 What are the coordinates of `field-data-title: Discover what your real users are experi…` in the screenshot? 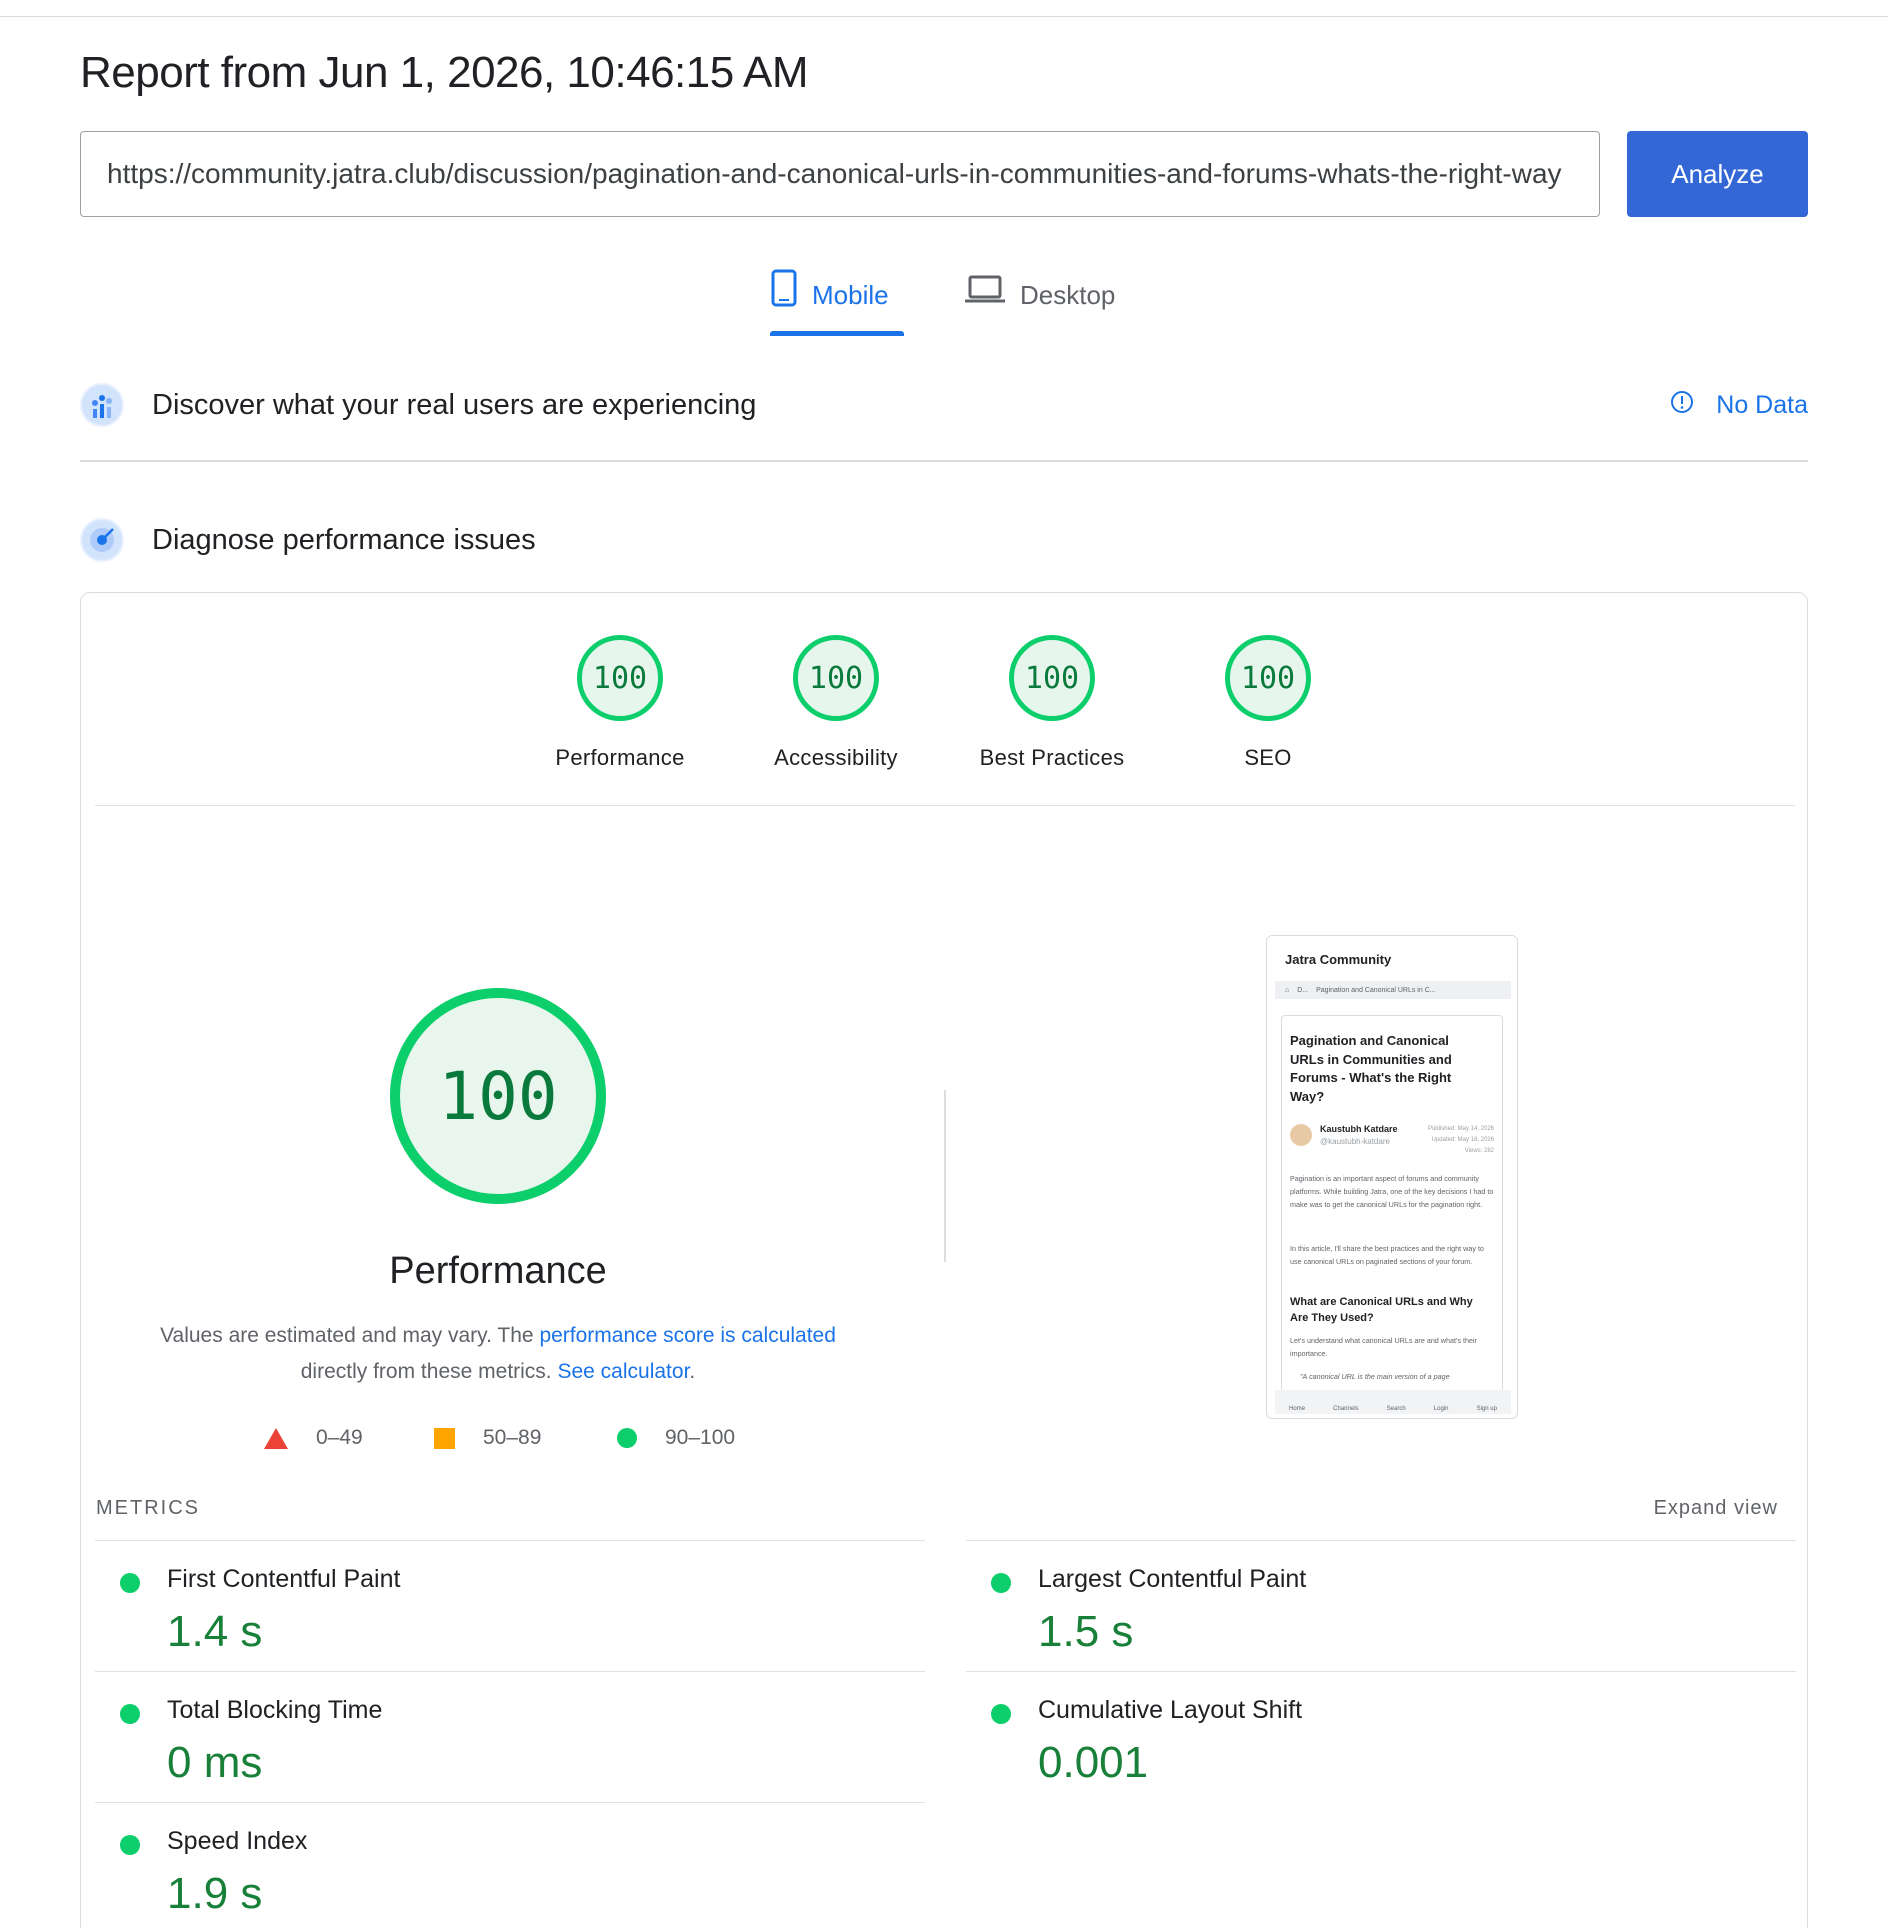 It's located at (454, 404).